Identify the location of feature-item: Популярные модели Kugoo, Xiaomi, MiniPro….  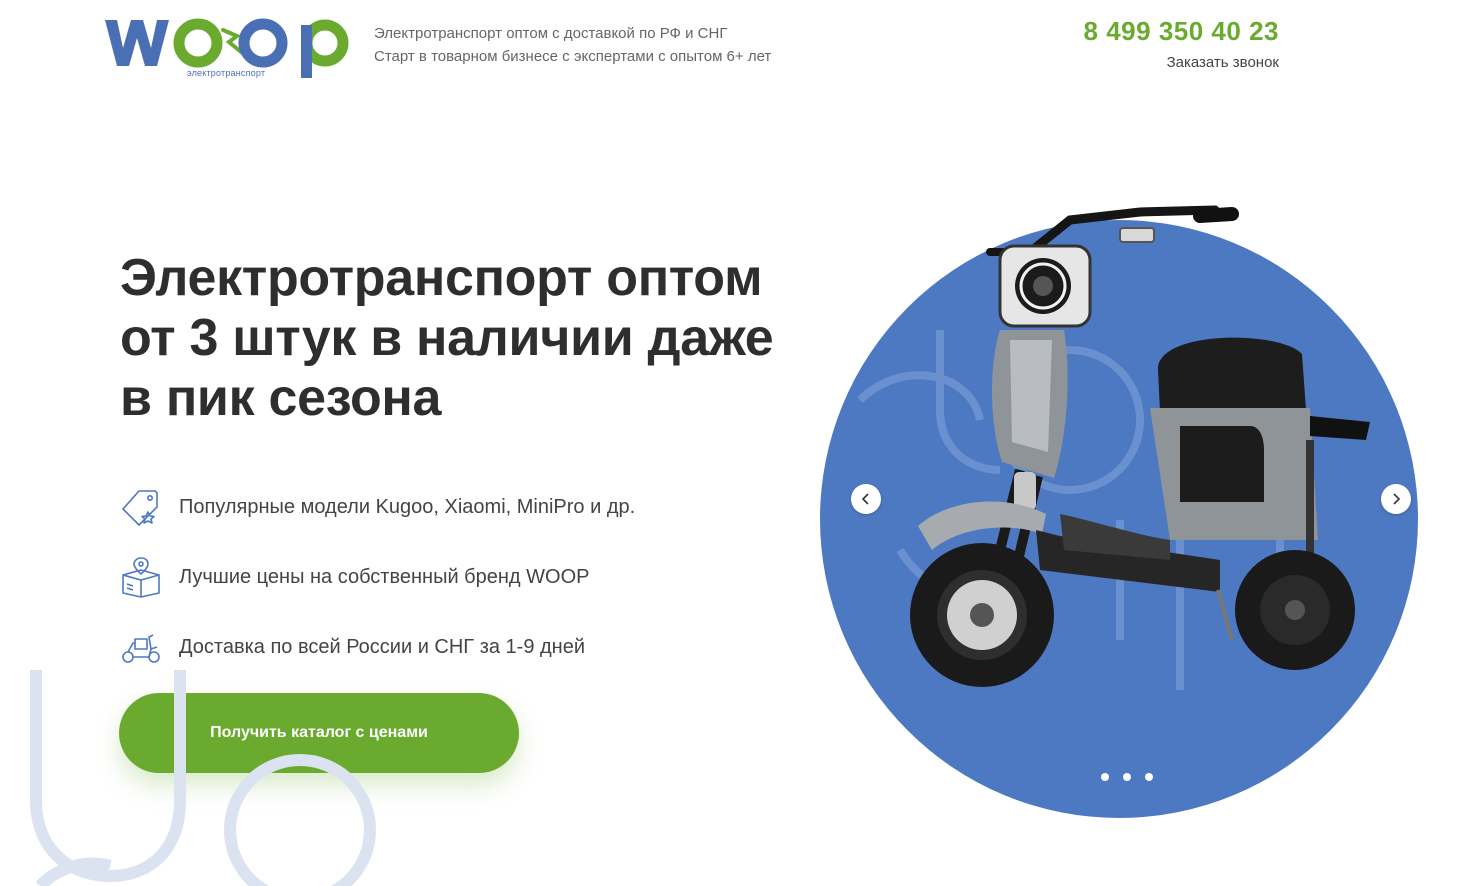
(376, 507).